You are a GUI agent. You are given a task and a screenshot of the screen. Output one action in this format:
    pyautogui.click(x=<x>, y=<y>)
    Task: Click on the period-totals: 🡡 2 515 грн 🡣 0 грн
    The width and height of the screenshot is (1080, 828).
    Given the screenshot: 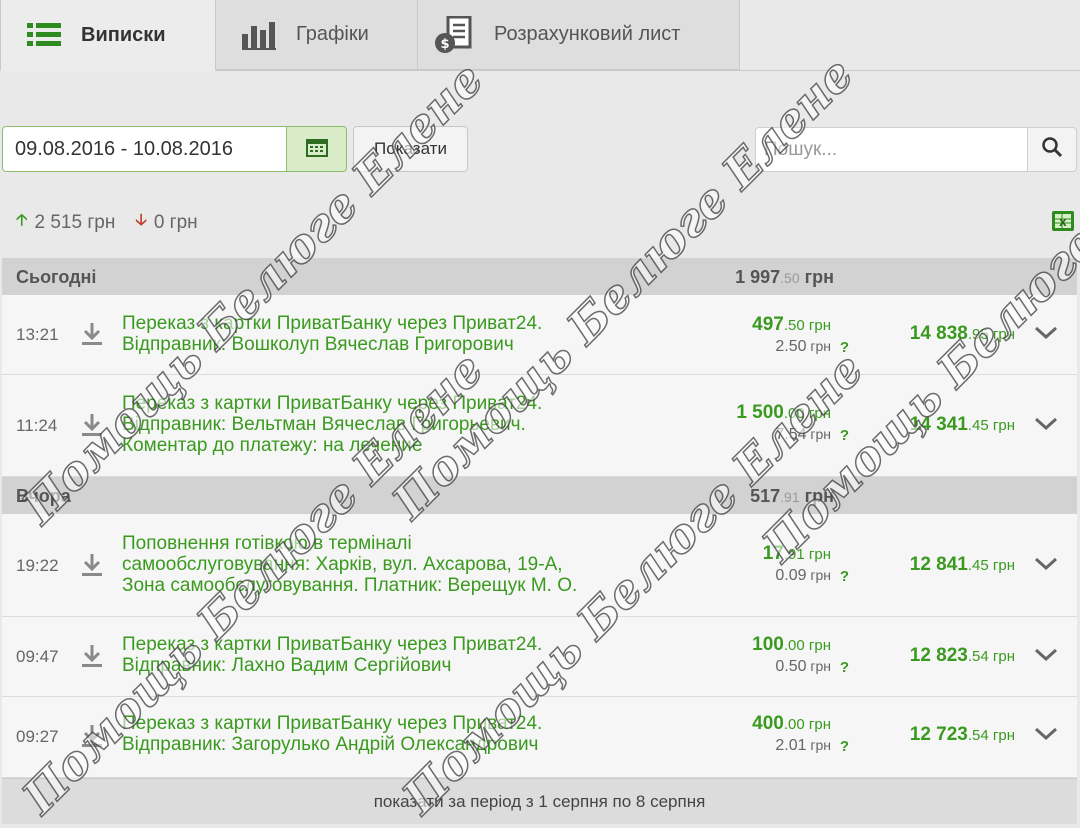 What is the action you would take?
    pyautogui.click(x=107, y=222)
    